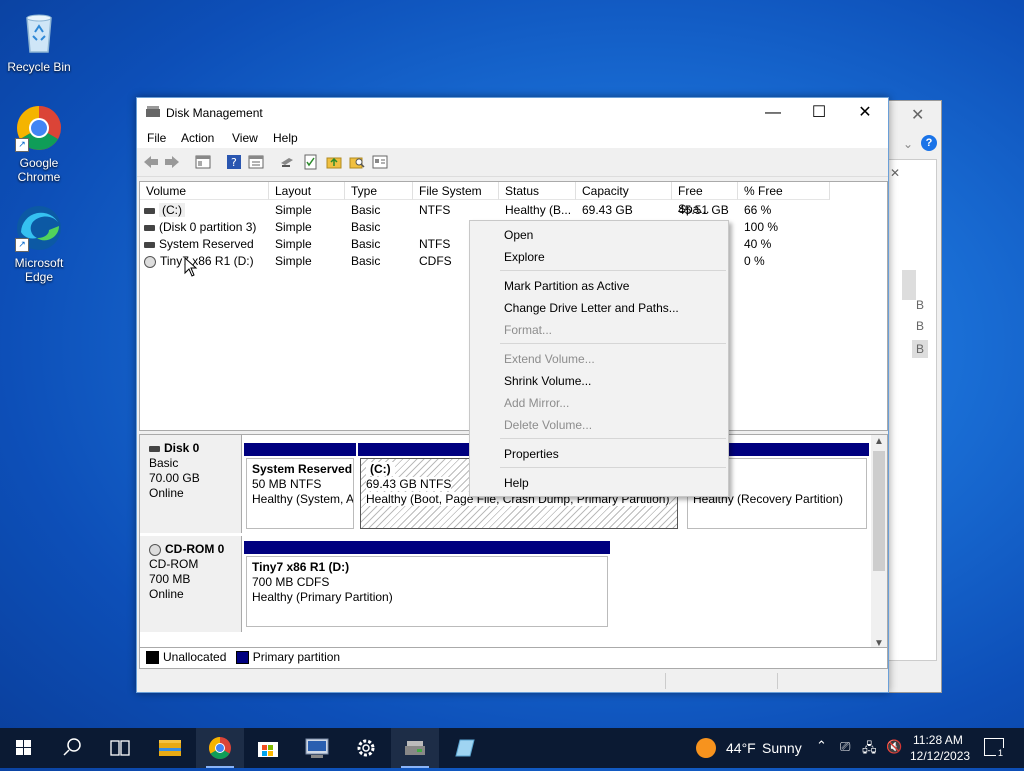  Describe the element at coordinates (268, 748) in the screenshot. I see `taskbar-microsoft-store` at that location.